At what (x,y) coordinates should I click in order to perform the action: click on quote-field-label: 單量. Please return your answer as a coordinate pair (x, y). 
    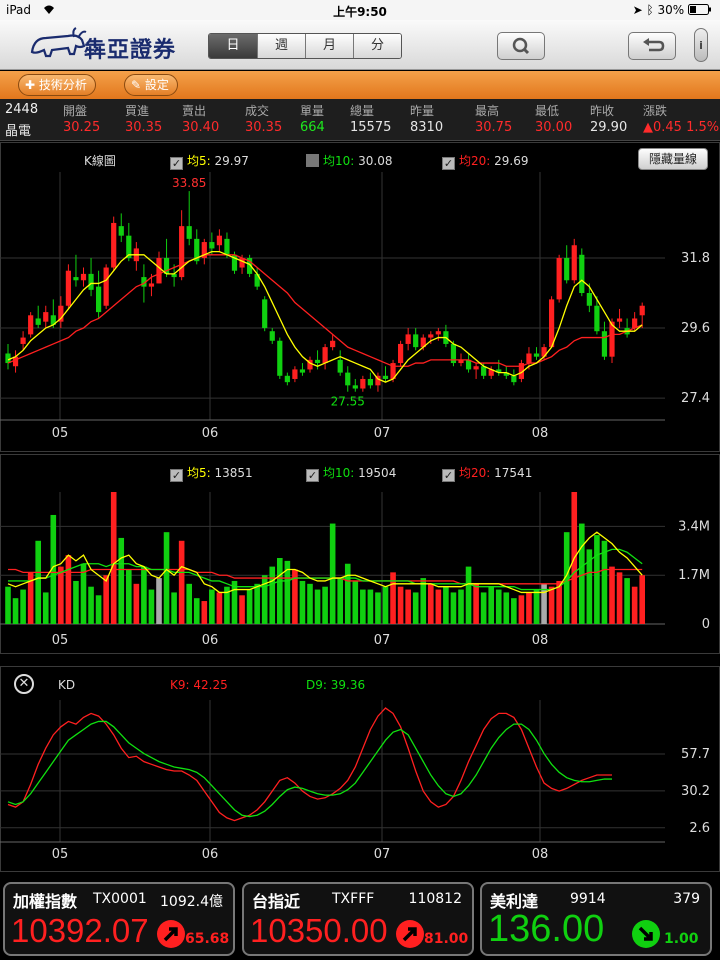
    Looking at the image, I should click on (312, 111).